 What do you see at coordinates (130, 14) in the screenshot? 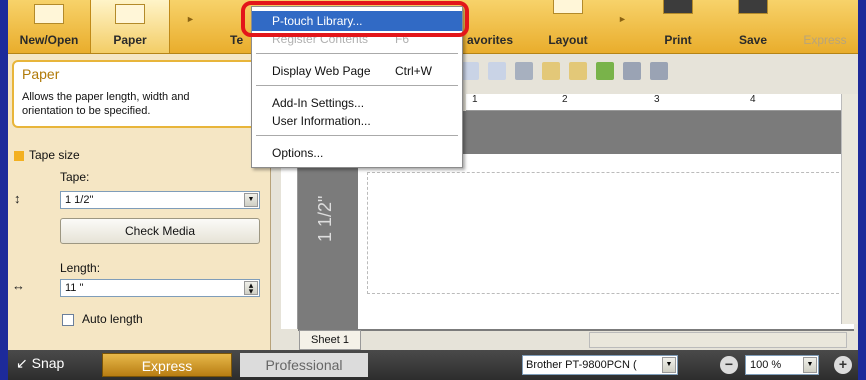
I see `paper-icon` at bounding box center [130, 14].